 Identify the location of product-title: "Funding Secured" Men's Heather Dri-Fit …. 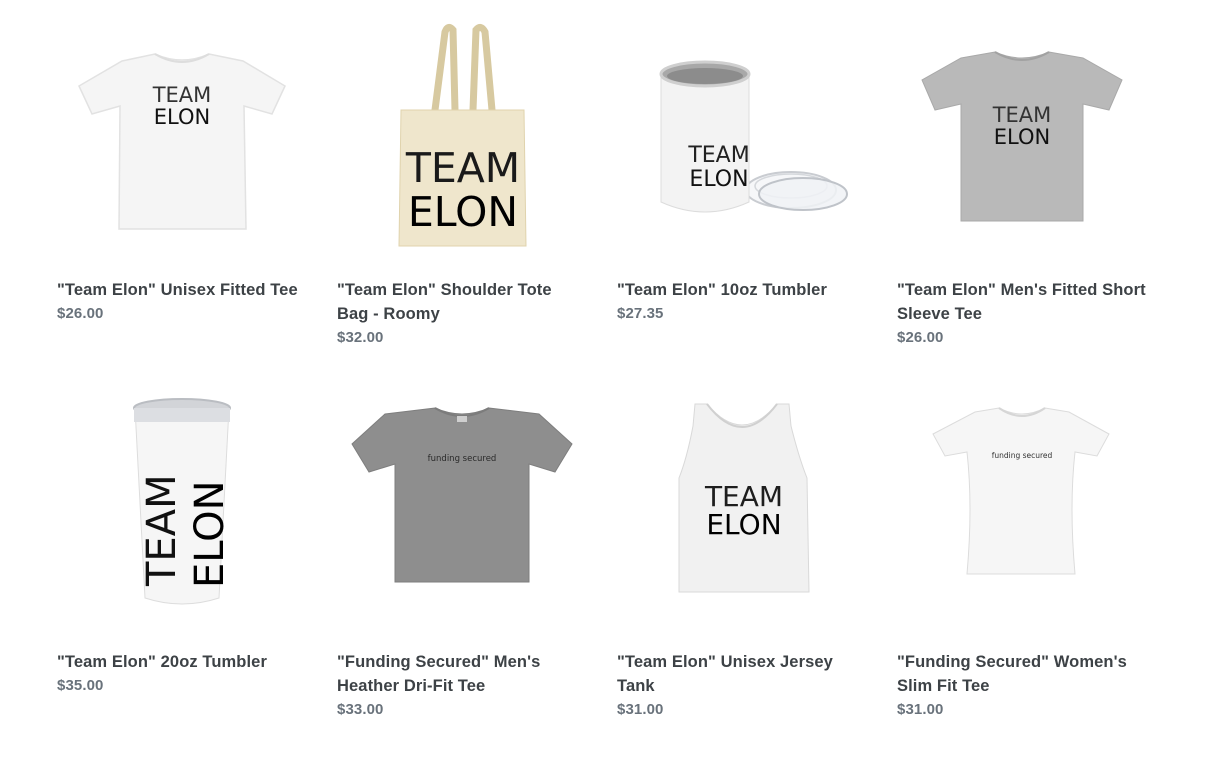
(438, 674).